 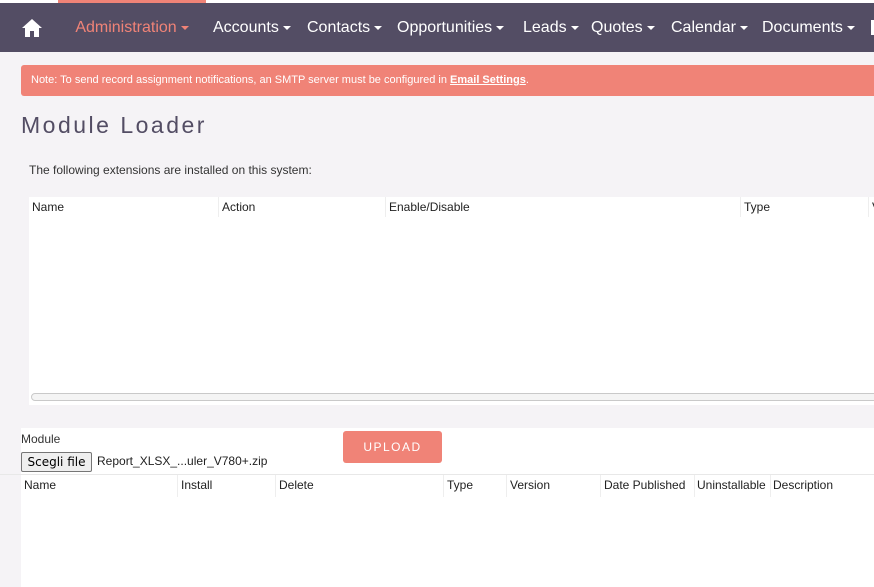 I want to click on nav-item-calendar: Calendar, so click(x=709, y=27).